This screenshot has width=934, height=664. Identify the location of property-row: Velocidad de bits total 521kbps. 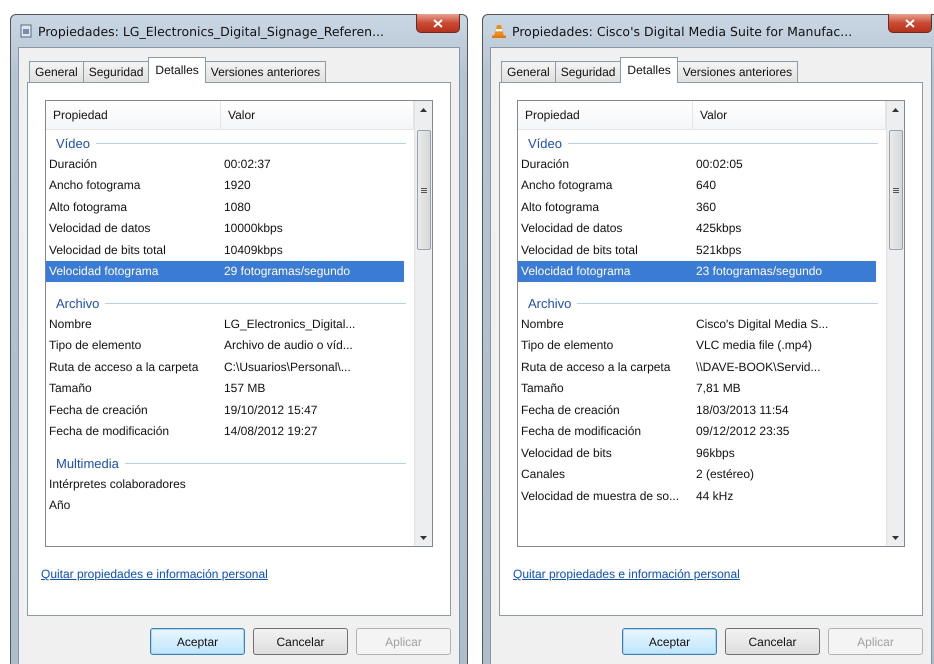
(697, 249).